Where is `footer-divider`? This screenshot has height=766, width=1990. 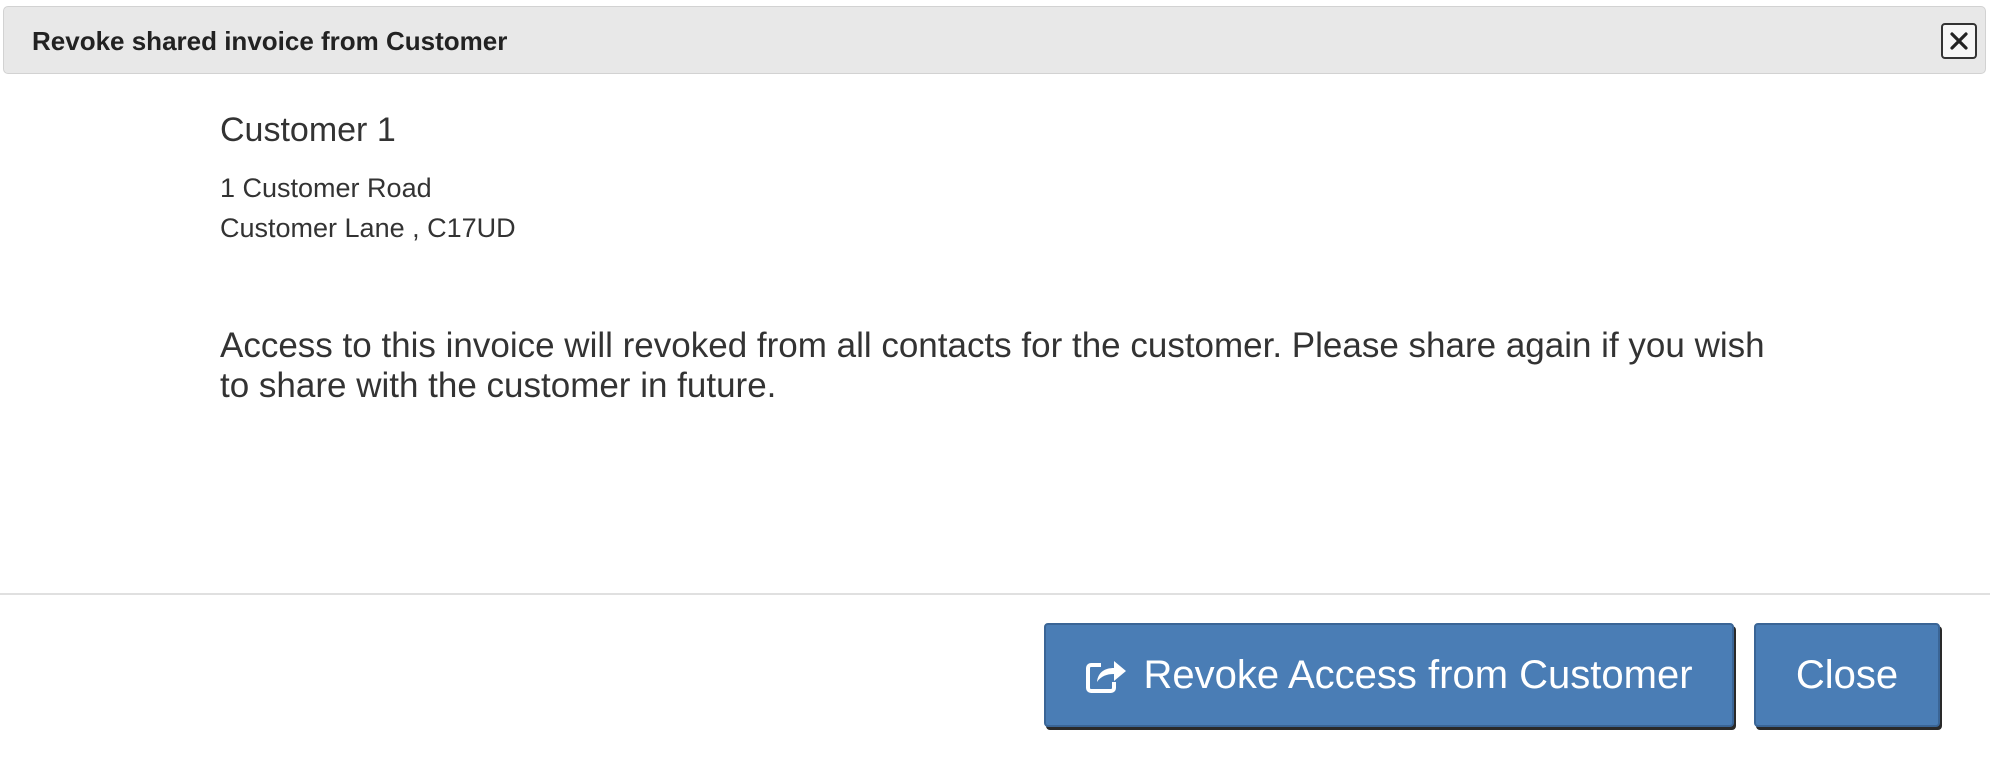
footer-divider is located at coordinates (995, 594).